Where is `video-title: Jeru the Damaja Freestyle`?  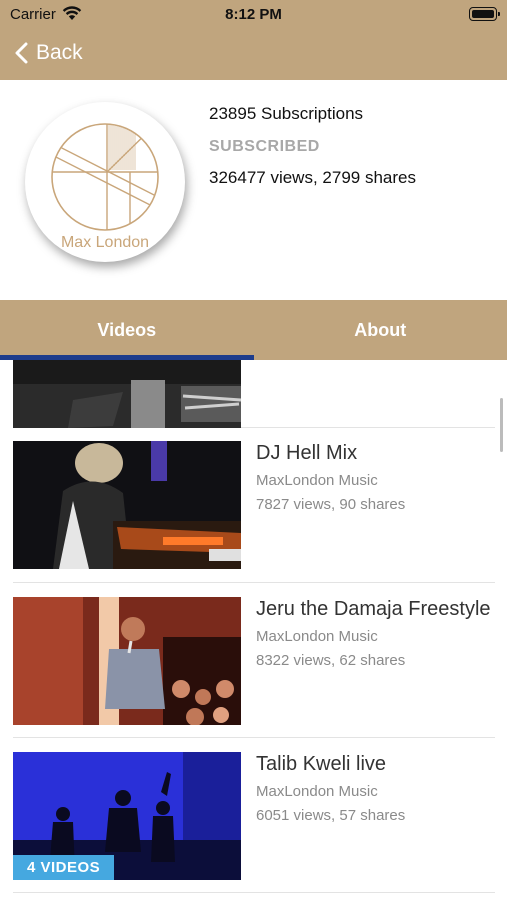
video-title: Jeru the Damaja Freestyle is located at coordinates (375, 609).